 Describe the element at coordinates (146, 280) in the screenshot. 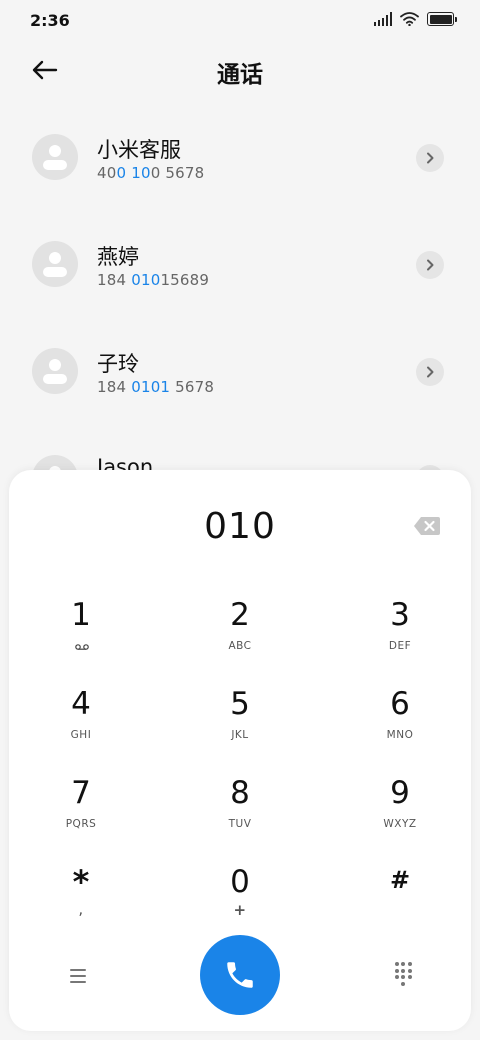

I see `match-highlight: 010` at that location.